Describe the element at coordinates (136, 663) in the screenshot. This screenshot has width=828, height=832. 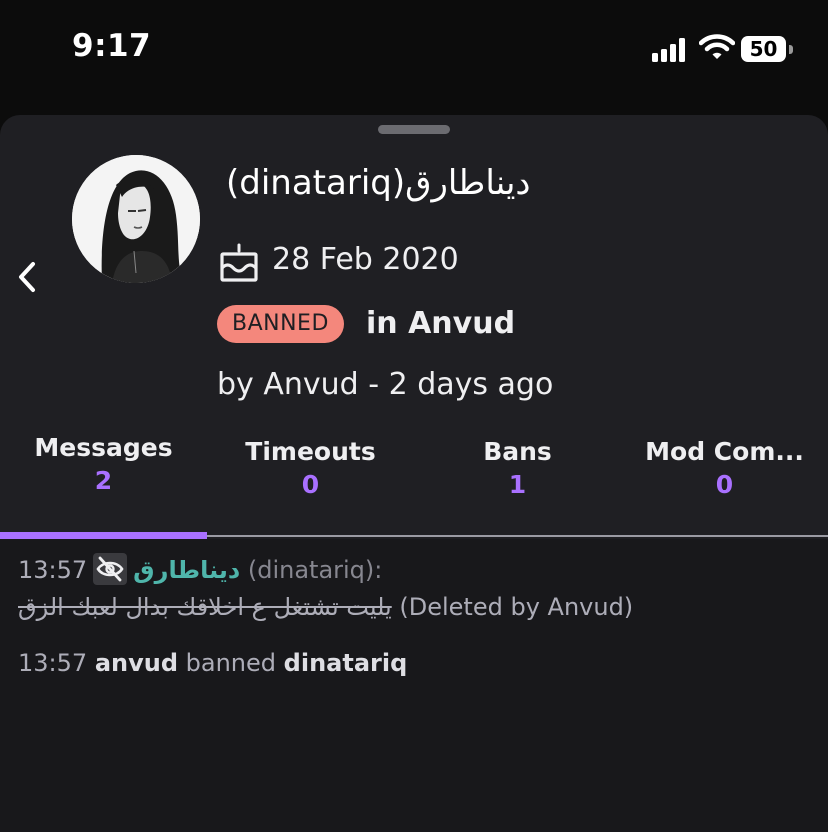
I see `event-actor: anvud` at that location.